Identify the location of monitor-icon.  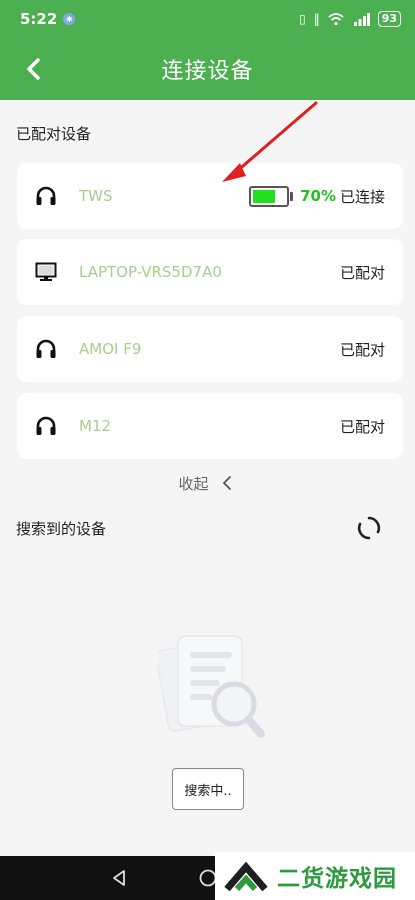
(46, 272).